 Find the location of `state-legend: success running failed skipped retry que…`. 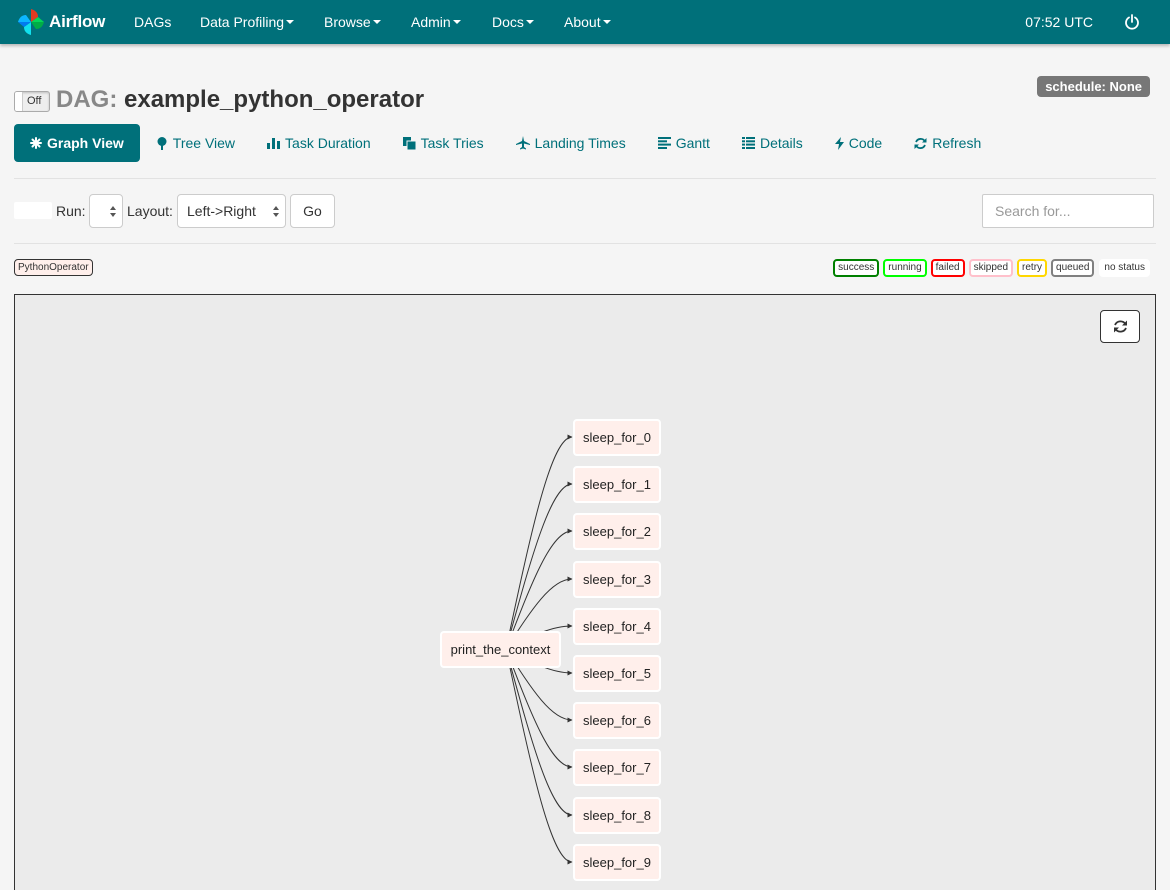

state-legend: success running failed skipped retry que… is located at coordinates (989, 268).